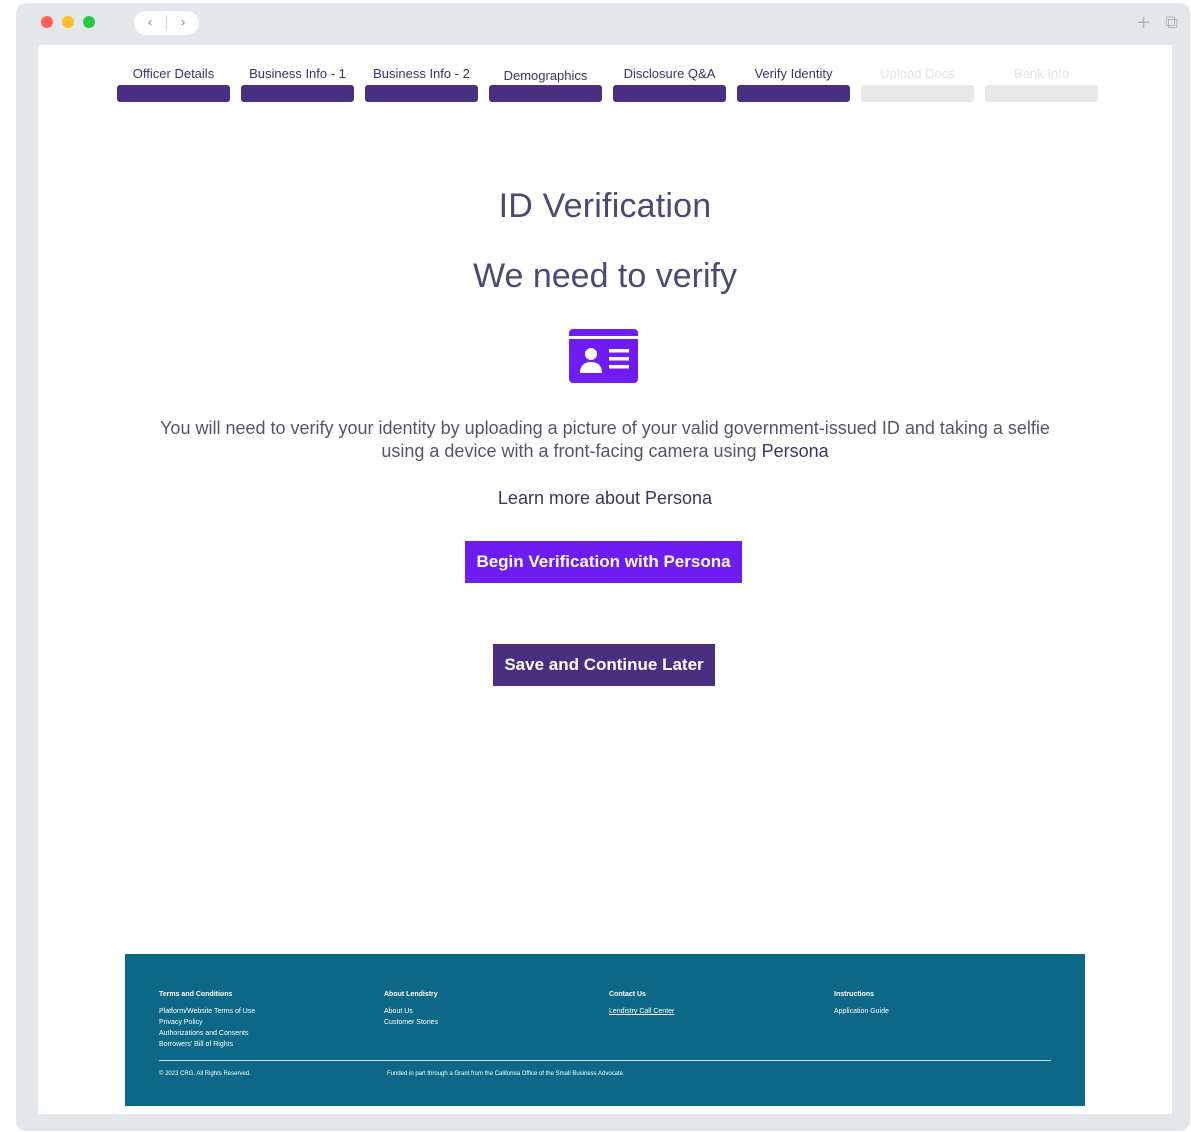 This screenshot has height=1132, width=1191. What do you see at coordinates (854, 994) in the screenshot?
I see `footer-col-title: Instructions` at bounding box center [854, 994].